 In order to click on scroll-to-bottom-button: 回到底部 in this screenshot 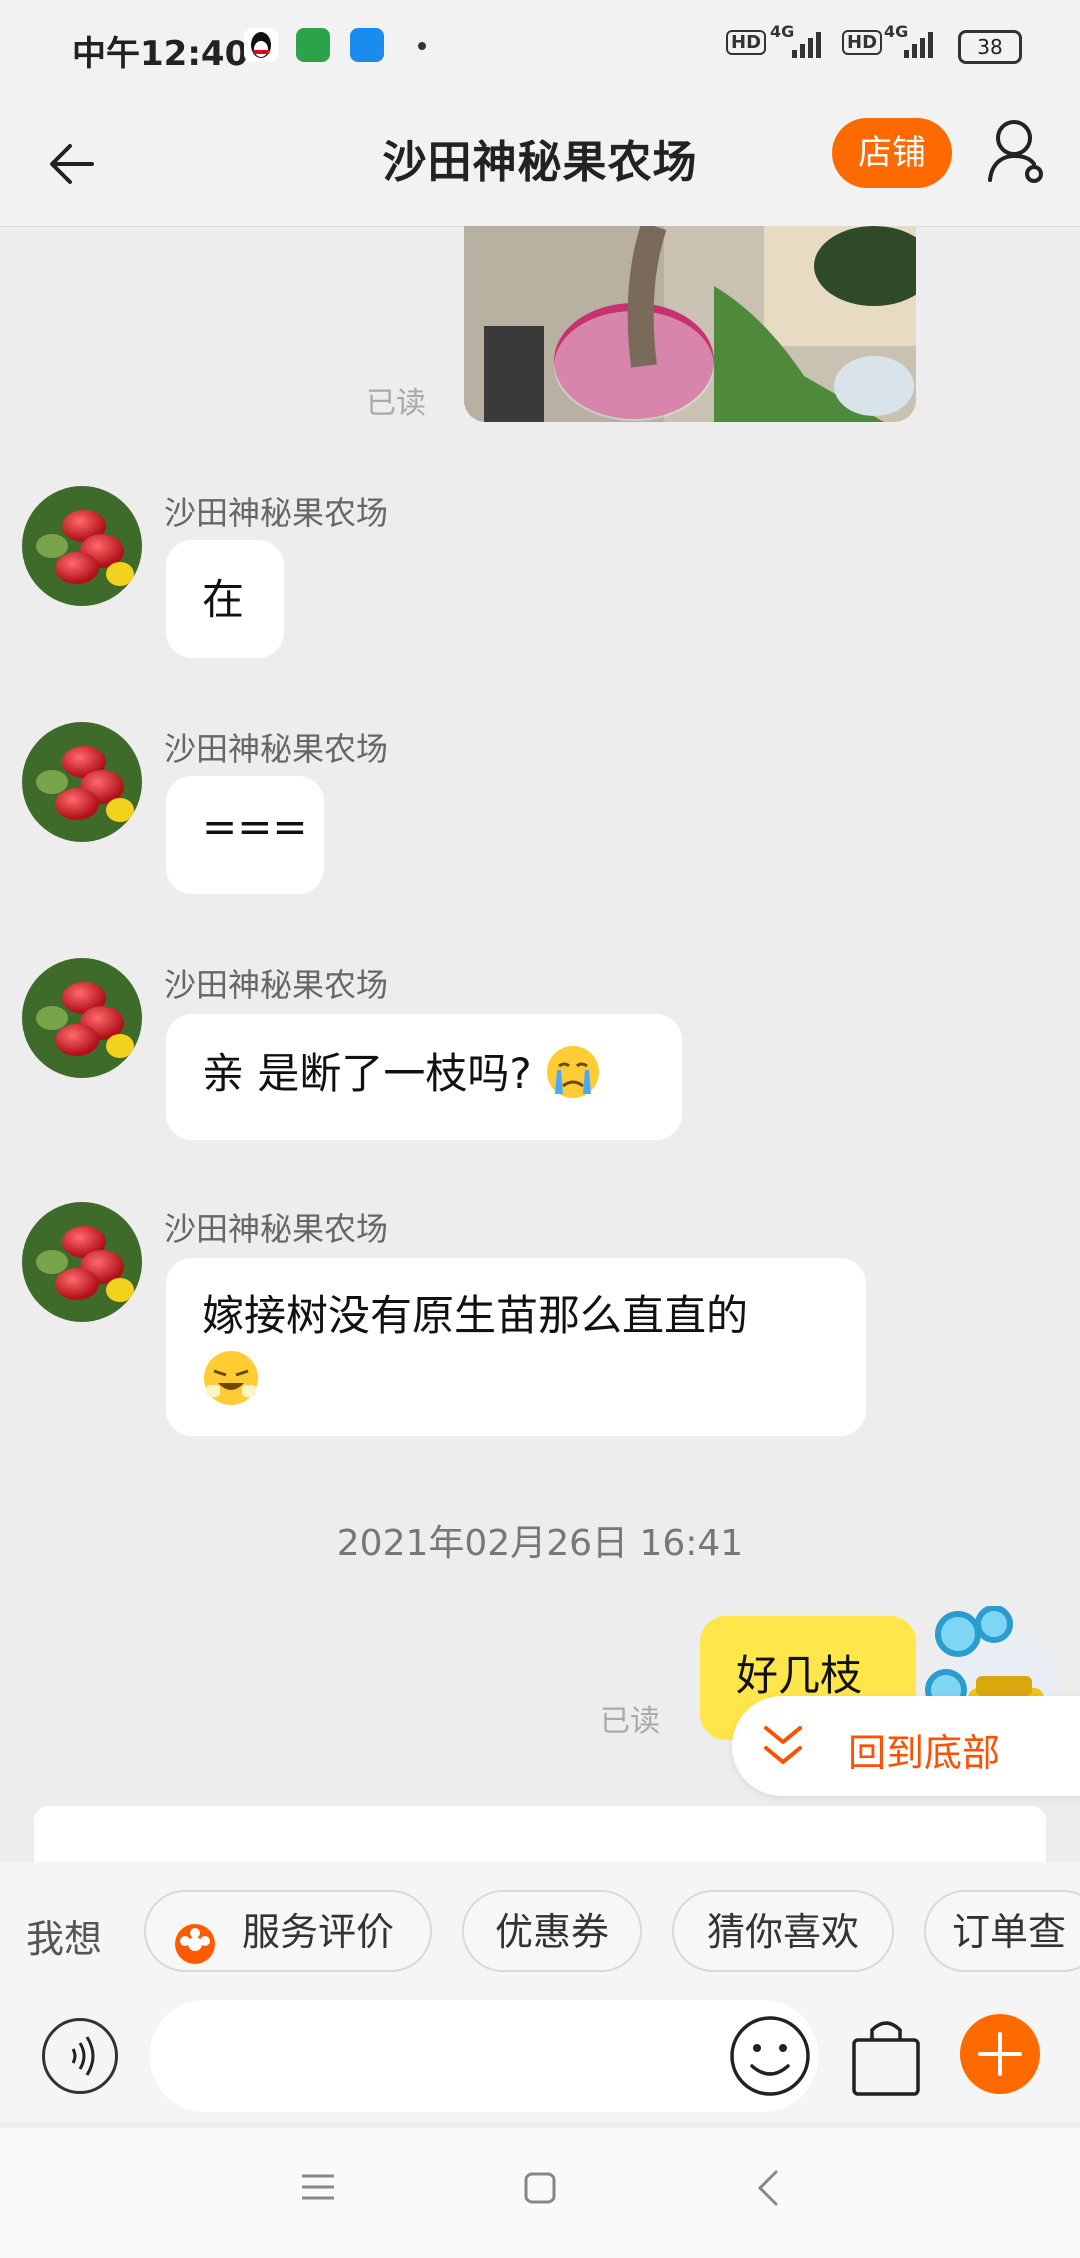, I will do `click(906, 1746)`.